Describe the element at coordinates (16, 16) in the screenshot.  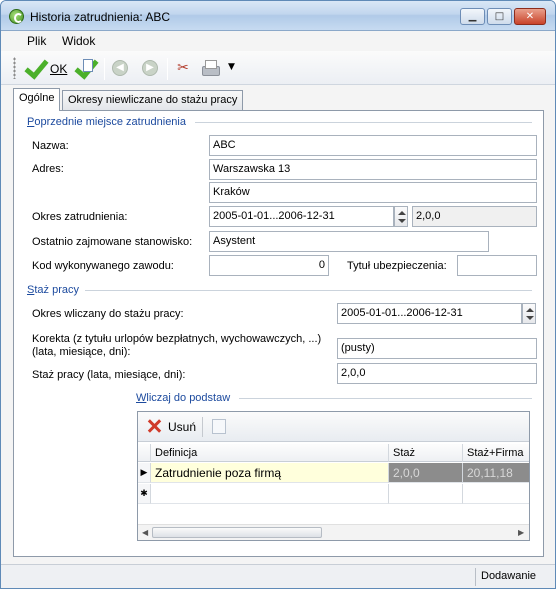
I see `app-icon` at that location.